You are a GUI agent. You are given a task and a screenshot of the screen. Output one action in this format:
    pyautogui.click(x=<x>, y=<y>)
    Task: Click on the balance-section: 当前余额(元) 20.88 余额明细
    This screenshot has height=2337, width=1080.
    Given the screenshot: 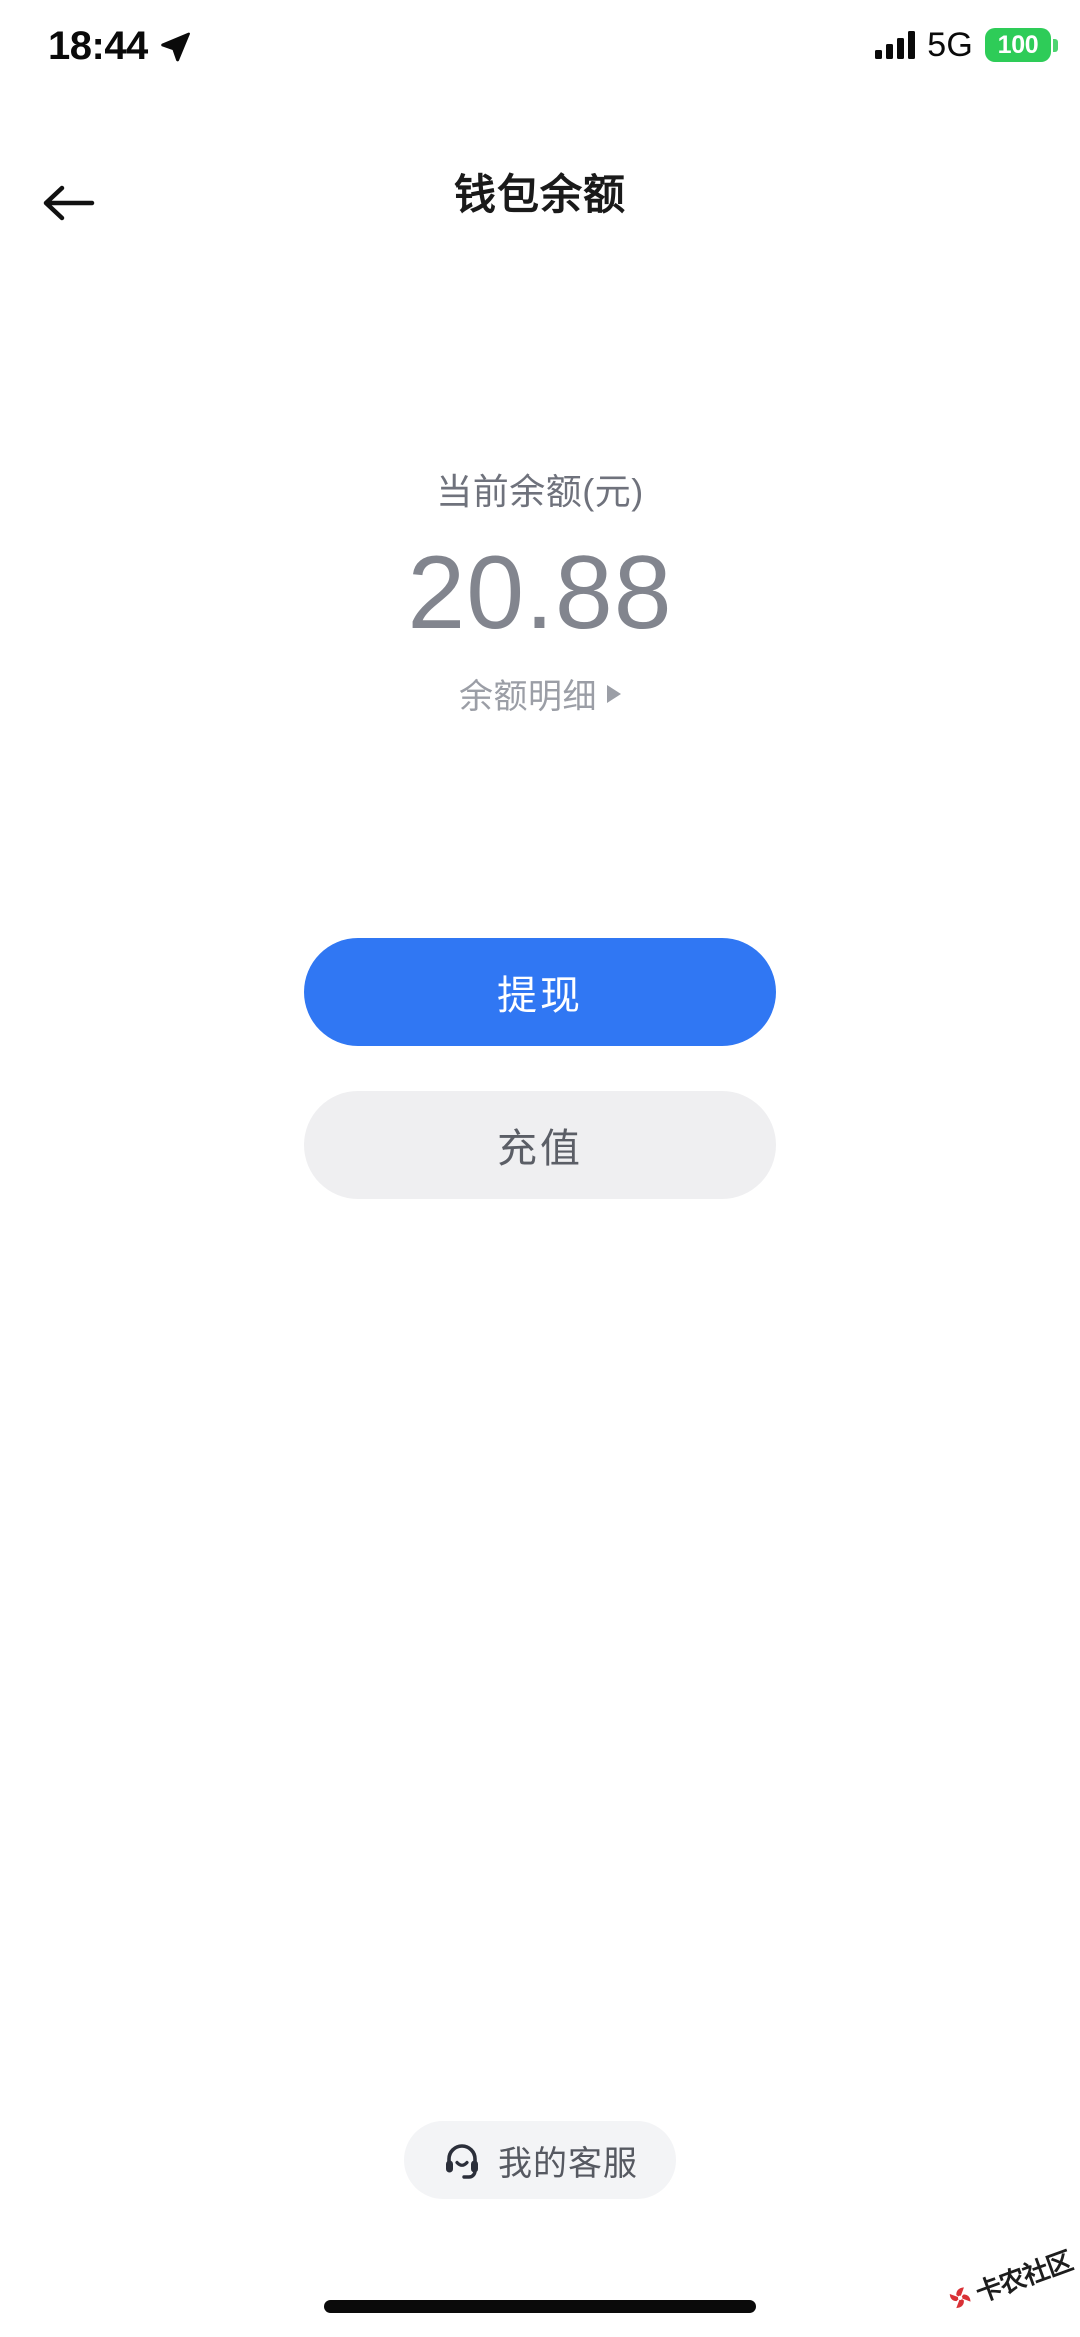 What is the action you would take?
    pyautogui.click(x=540, y=594)
    